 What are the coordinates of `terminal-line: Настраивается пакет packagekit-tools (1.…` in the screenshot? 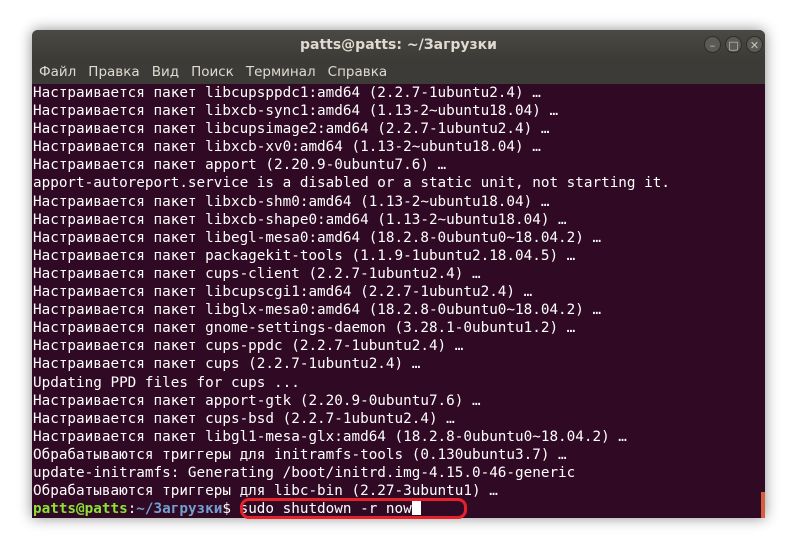 It's located at (304, 255).